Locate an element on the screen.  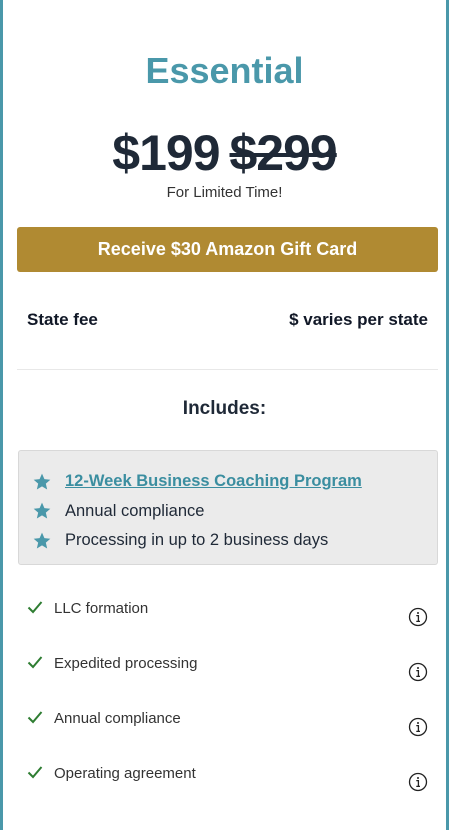
feature-item: Expedited processing is located at coordinates (227, 678).